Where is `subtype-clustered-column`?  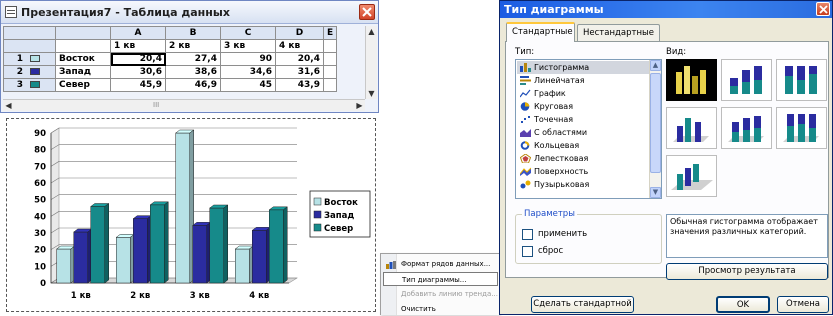
subtype-clustered-column is located at coordinates (691, 80).